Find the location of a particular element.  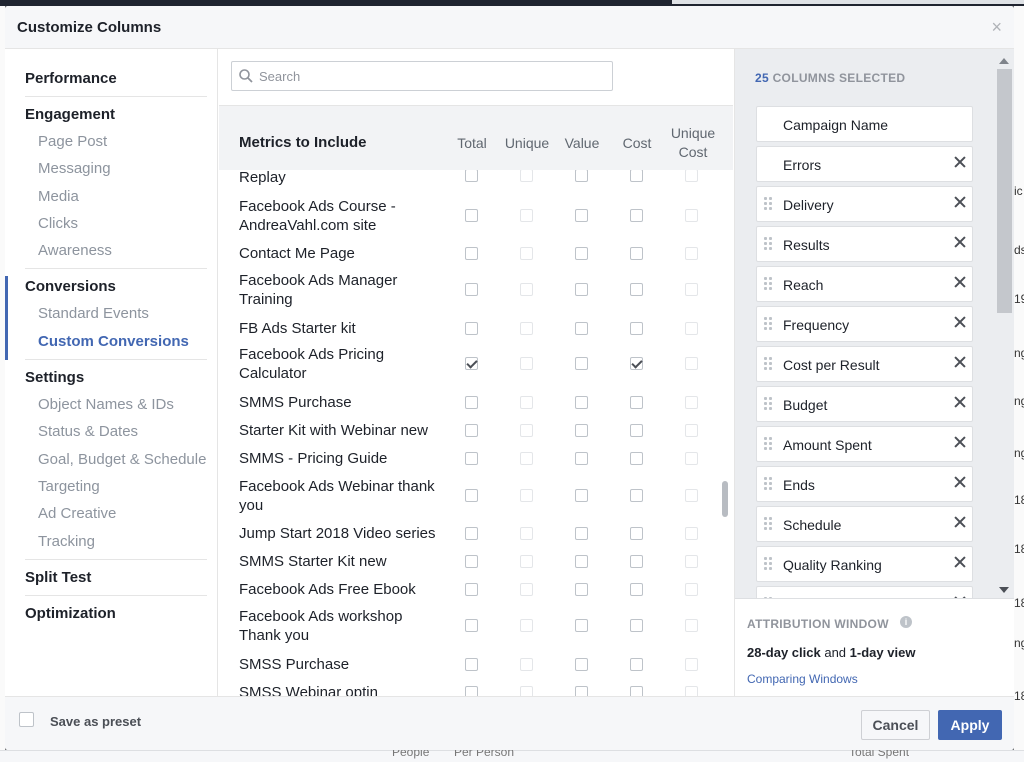

metrics-scrollbar is located at coordinates (725, 499).